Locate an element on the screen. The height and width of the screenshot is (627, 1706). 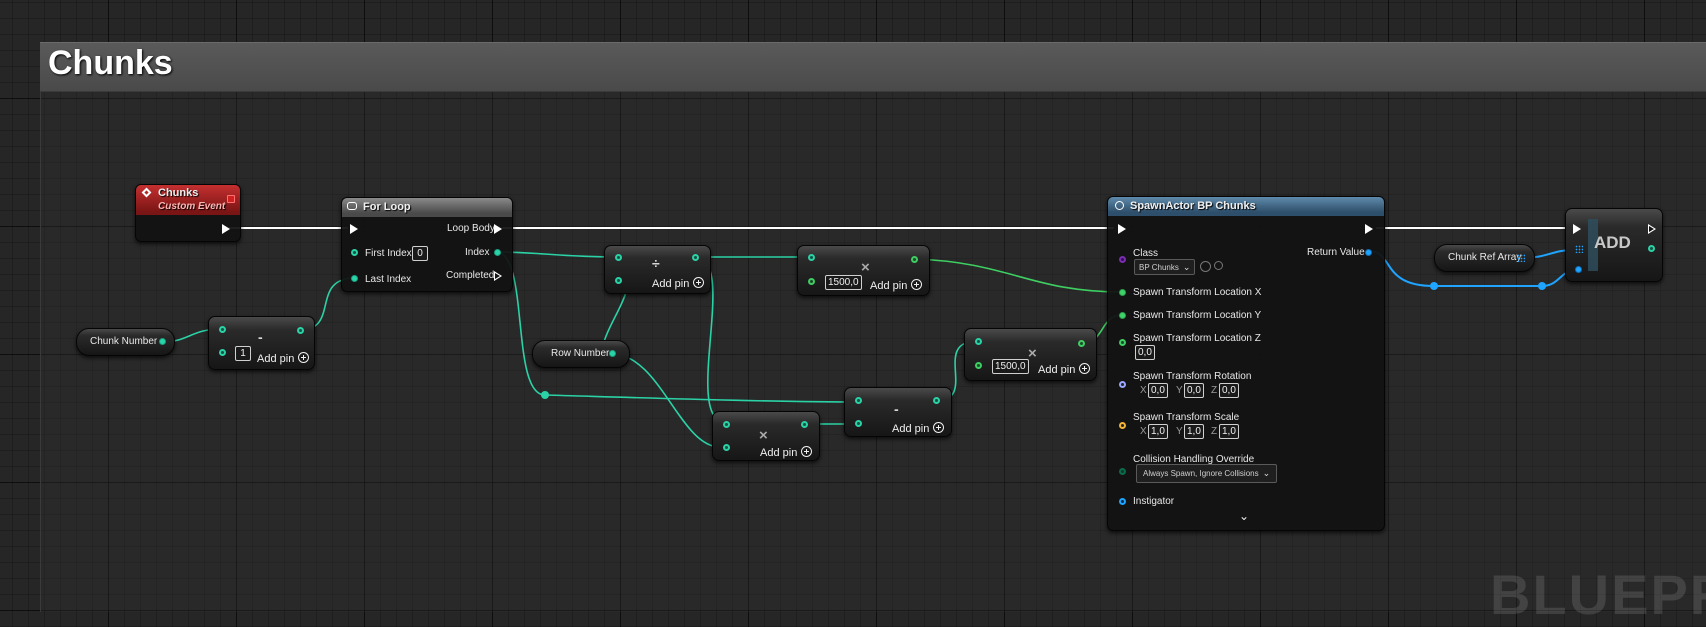
subtract-node-b: - Add pin is located at coordinates (898, 412).